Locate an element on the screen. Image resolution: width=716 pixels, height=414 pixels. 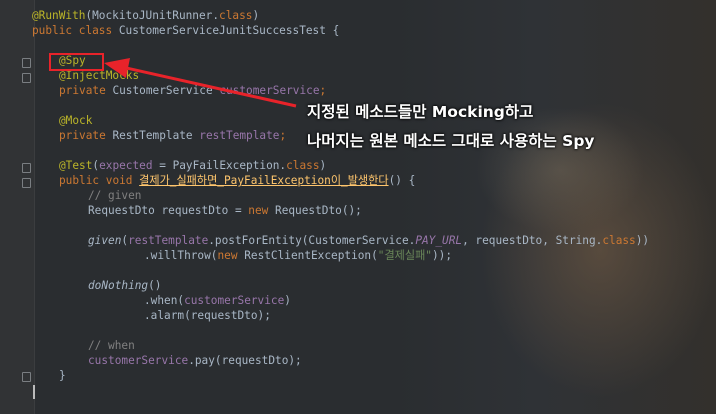
annotation-line-1: 지정된 메소드들만 Mocking하고 is located at coordinates (420, 112).